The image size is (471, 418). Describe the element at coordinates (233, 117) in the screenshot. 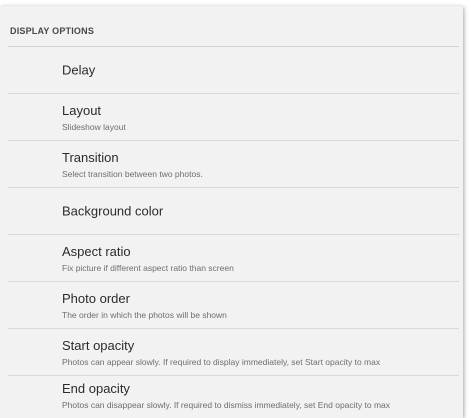

I see `pref-layout: Layout Slideshow layout` at that location.